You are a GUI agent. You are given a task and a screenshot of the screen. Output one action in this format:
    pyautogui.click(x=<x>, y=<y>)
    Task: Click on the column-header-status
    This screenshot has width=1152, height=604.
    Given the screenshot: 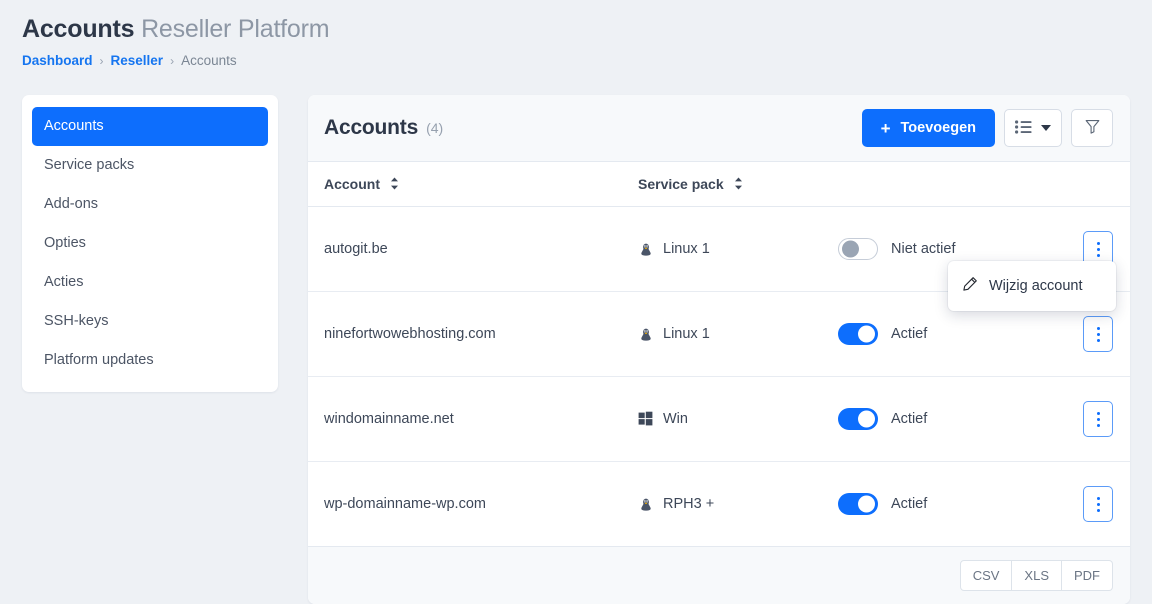 What is the action you would take?
    pyautogui.click(x=942, y=184)
    